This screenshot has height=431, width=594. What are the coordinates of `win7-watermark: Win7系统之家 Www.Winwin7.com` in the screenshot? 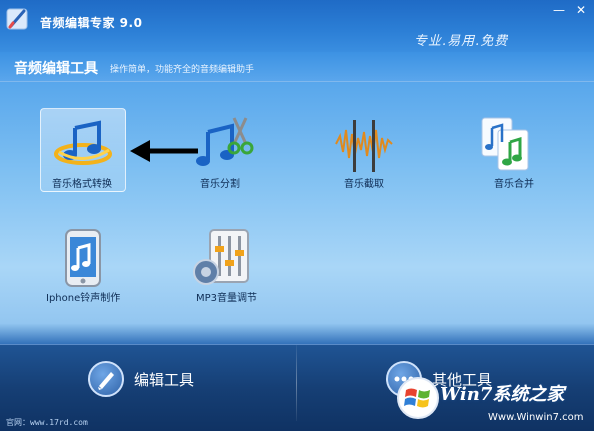 It's located at (492, 402).